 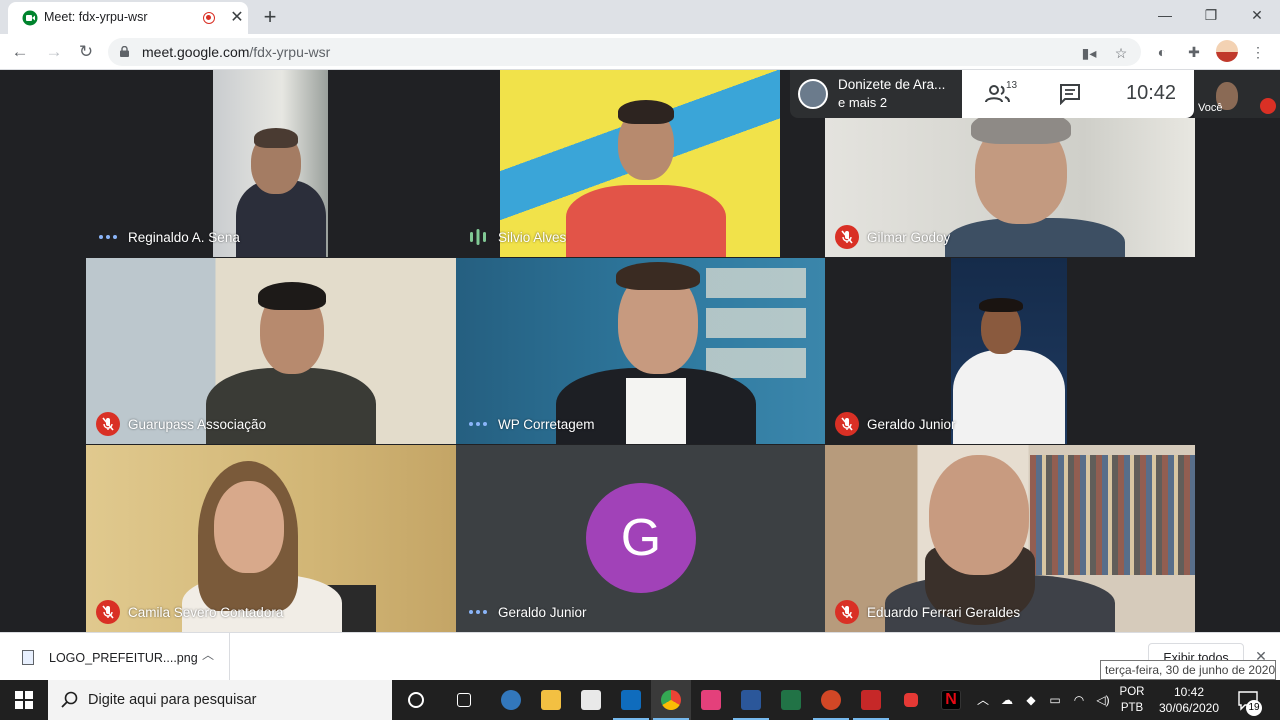 I want to click on clock-time: 10:42, so click(x=1189, y=692).